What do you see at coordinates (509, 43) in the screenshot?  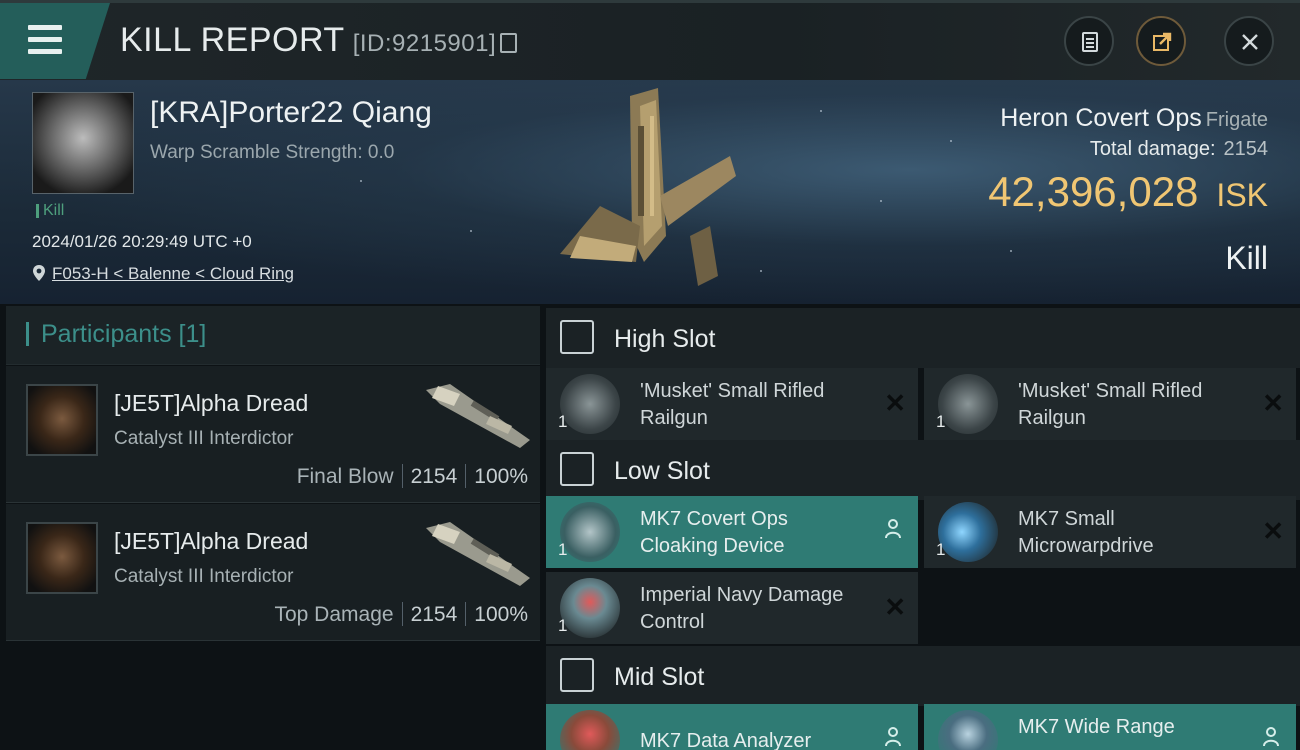 I see `copy-icon` at bounding box center [509, 43].